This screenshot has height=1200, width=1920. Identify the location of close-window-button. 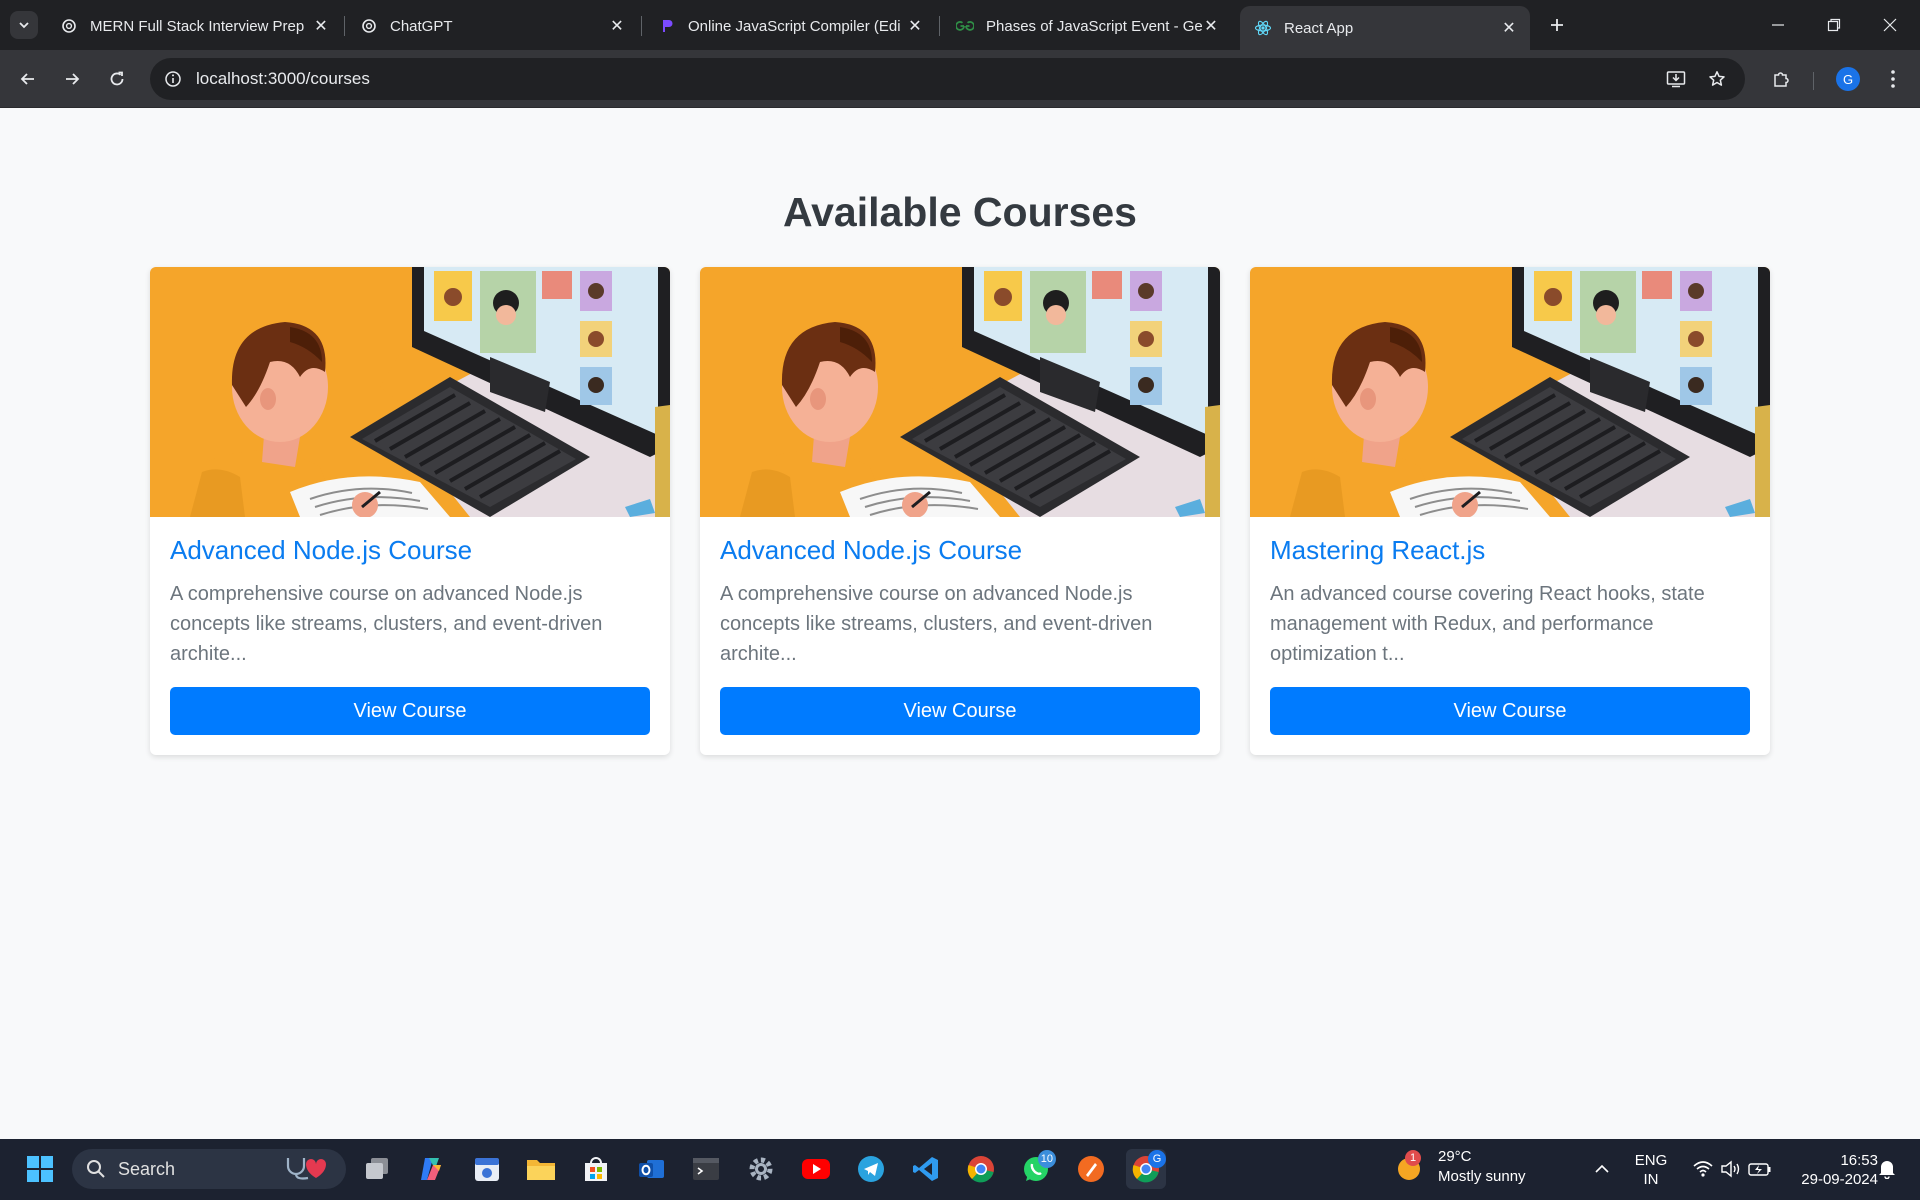
(1890, 25).